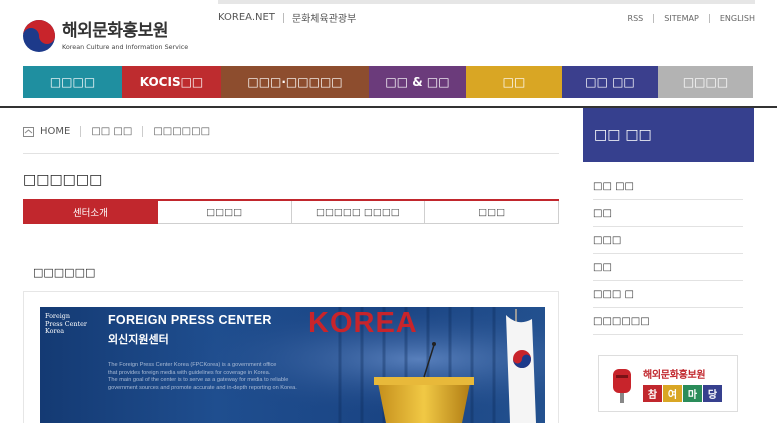  Describe the element at coordinates (138, 339) in the screenshot. I see `banner-korean-title: 외신지원센터` at that location.